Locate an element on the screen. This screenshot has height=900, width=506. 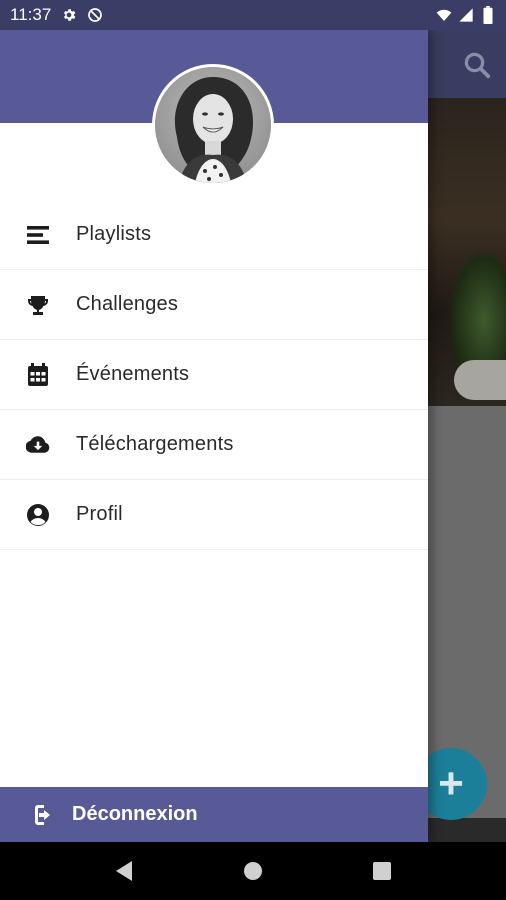
home-icon is located at coordinates (253, 871).